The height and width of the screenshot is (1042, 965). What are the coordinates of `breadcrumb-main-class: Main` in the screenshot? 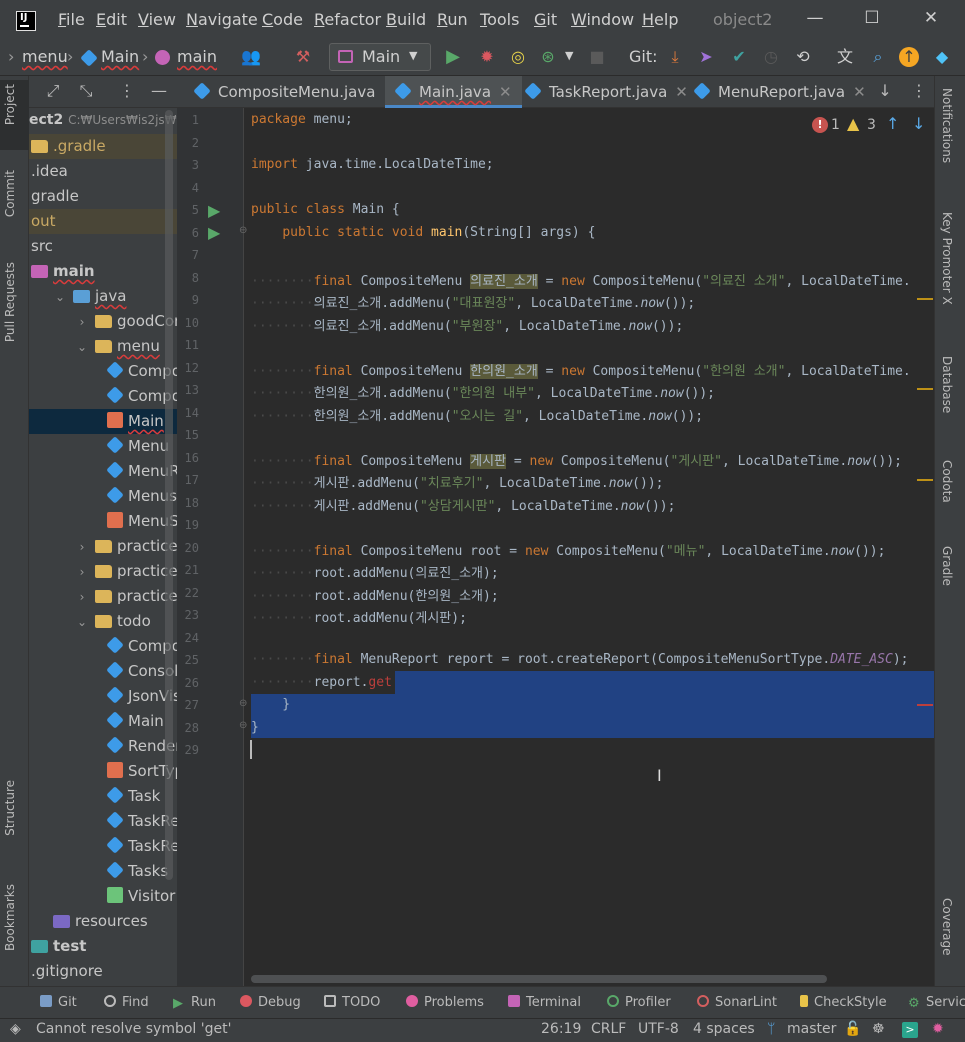 It's located at (120, 56).